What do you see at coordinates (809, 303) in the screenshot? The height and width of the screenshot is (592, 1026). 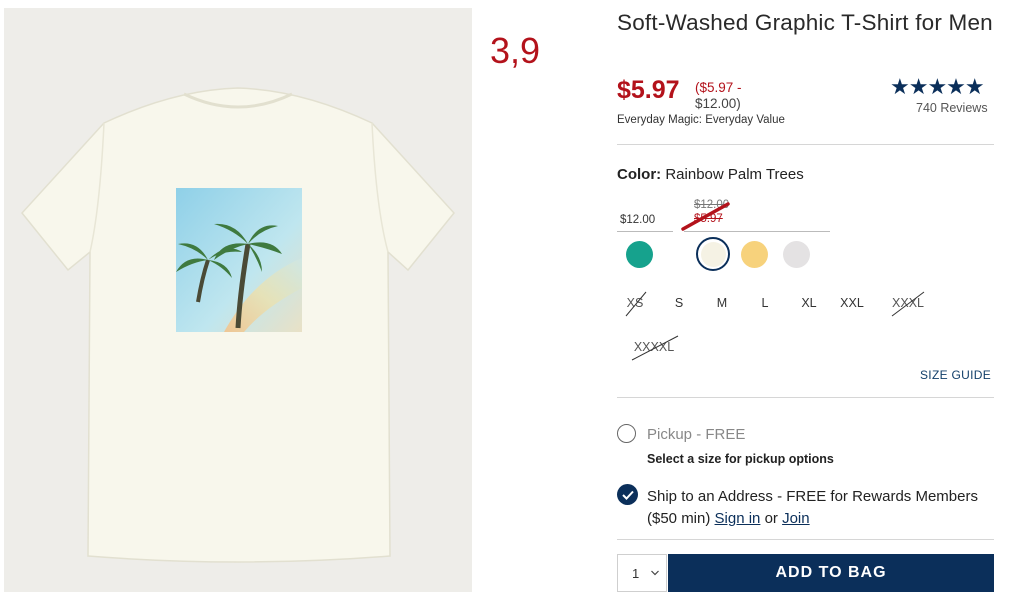 I see `size-xl: XL` at bounding box center [809, 303].